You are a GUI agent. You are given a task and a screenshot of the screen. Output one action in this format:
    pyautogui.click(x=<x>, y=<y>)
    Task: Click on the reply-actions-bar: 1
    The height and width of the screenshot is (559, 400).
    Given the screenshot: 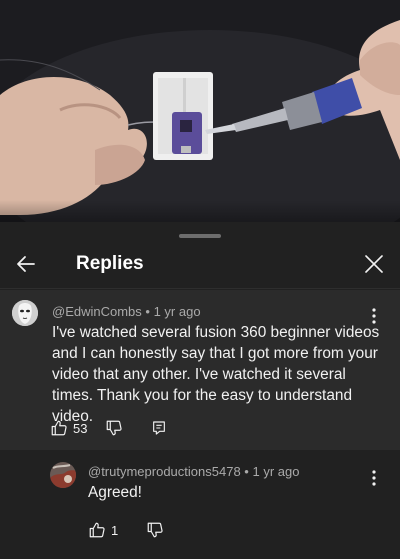 What is the action you would take?
    pyautogui.click(x=126, y=530)
    